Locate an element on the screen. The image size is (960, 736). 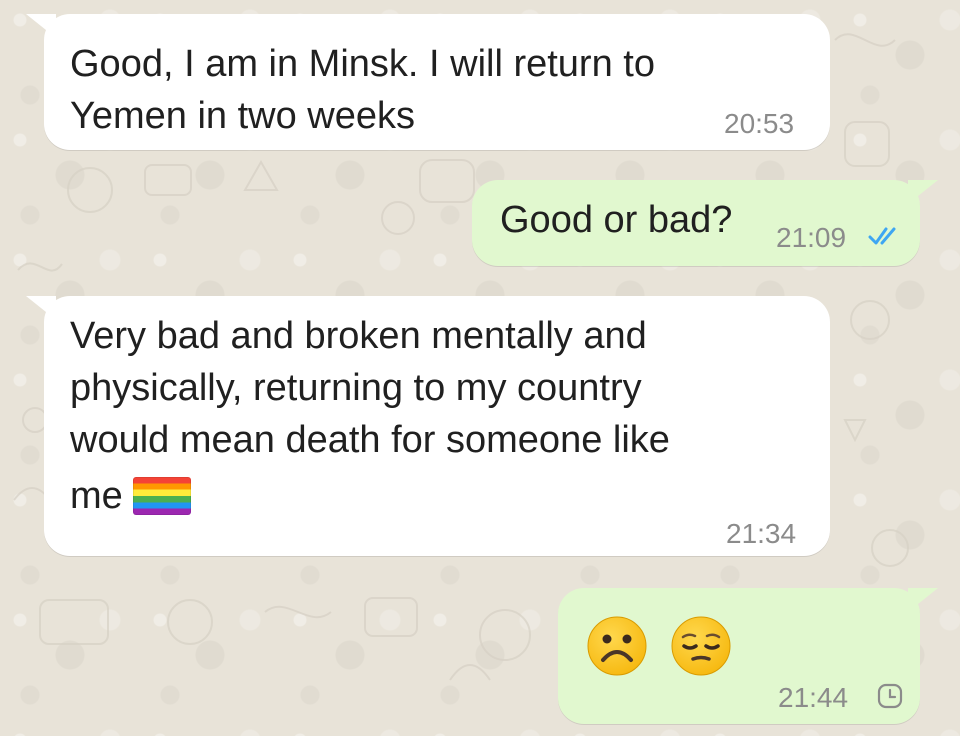
message-text-line: me is located at coordinates (96, 496).